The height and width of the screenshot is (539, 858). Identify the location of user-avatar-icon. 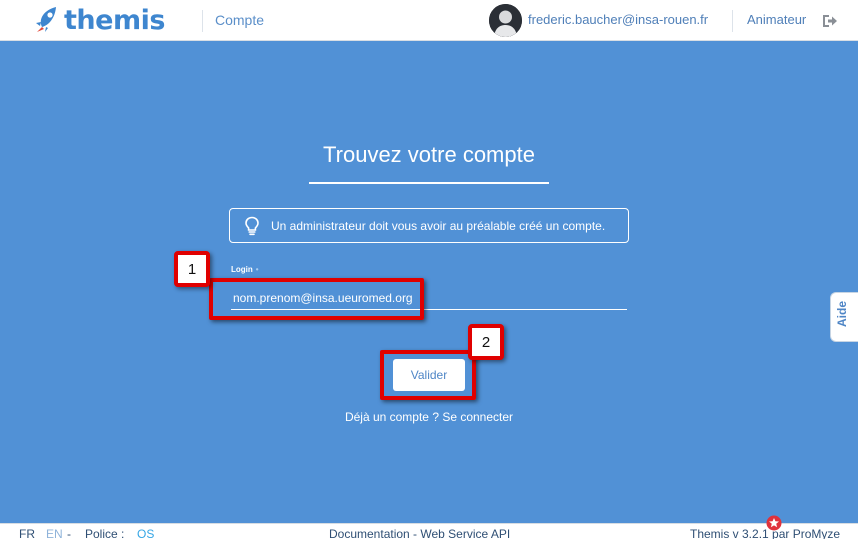
(505, 20).